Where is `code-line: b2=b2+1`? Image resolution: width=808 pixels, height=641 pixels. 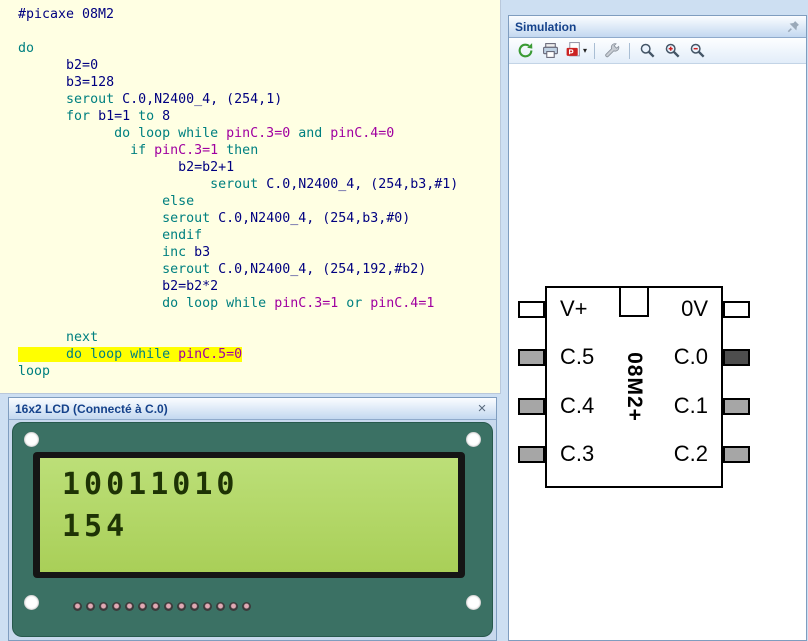
code-line: b2=b2+1 is located at coordinates (206, 167).